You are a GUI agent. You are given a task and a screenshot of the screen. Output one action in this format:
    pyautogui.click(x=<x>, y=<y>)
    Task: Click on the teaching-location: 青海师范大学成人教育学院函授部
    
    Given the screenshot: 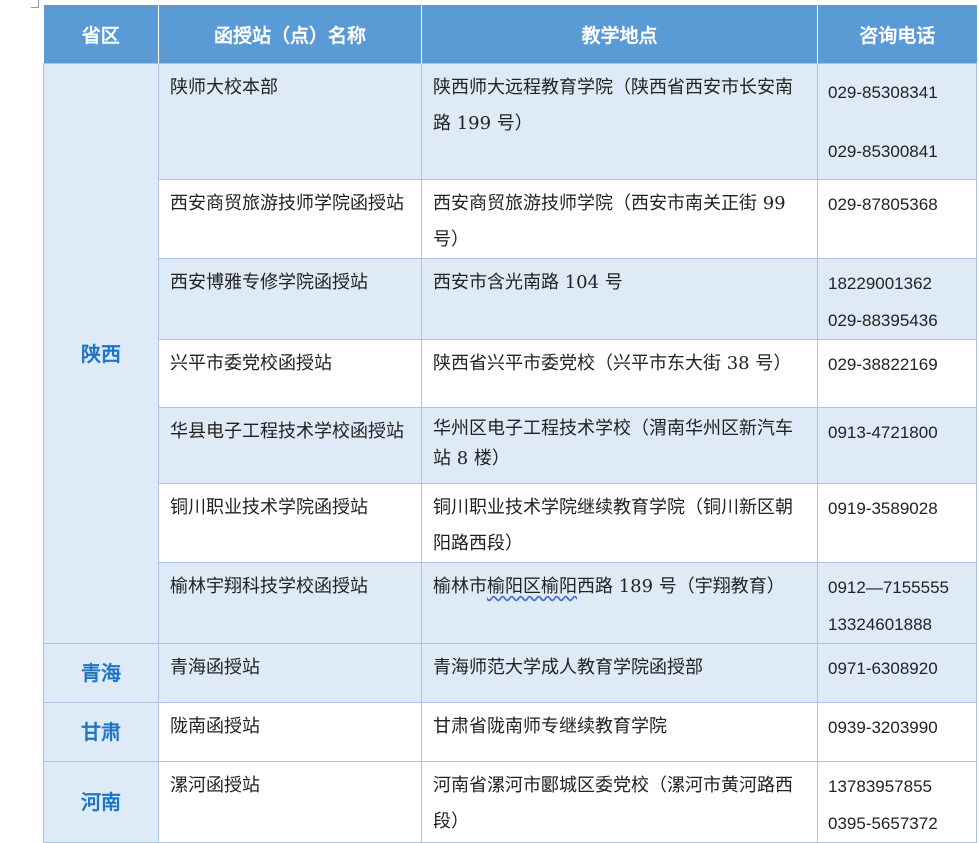 What is the action you would take?
    pyautogui.click(x=619, y=673)
    